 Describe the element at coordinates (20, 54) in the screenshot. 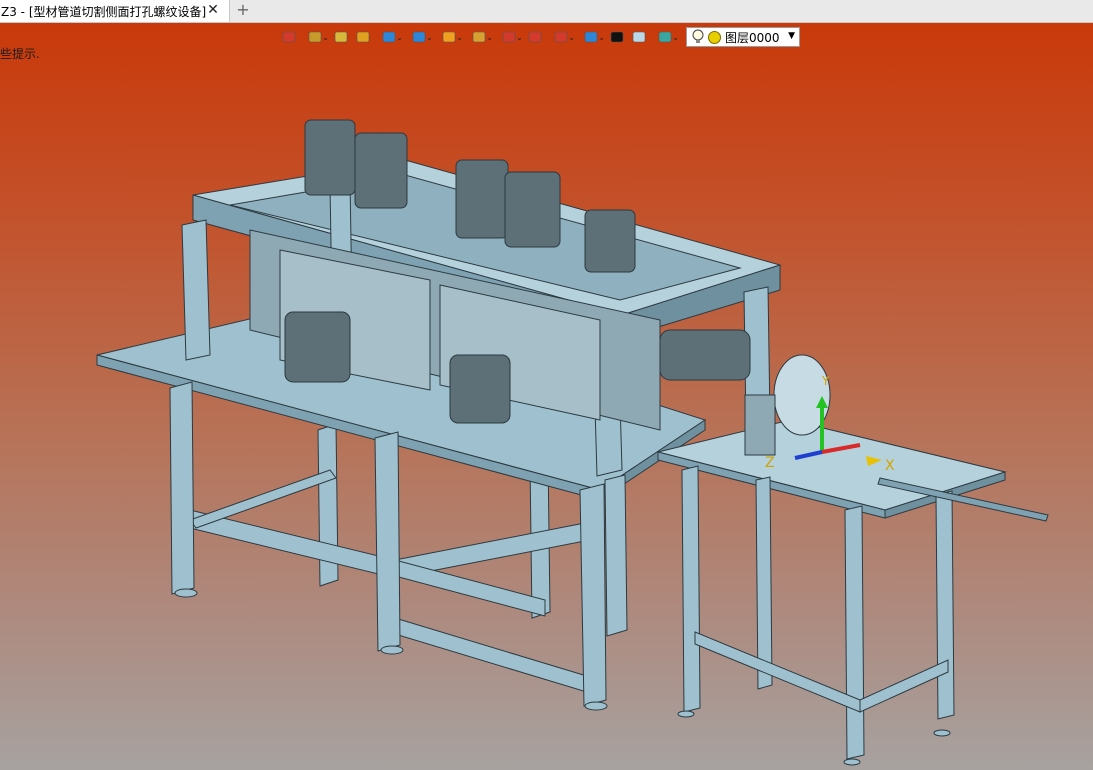

I see `hint-text: 些提示.` at that location.